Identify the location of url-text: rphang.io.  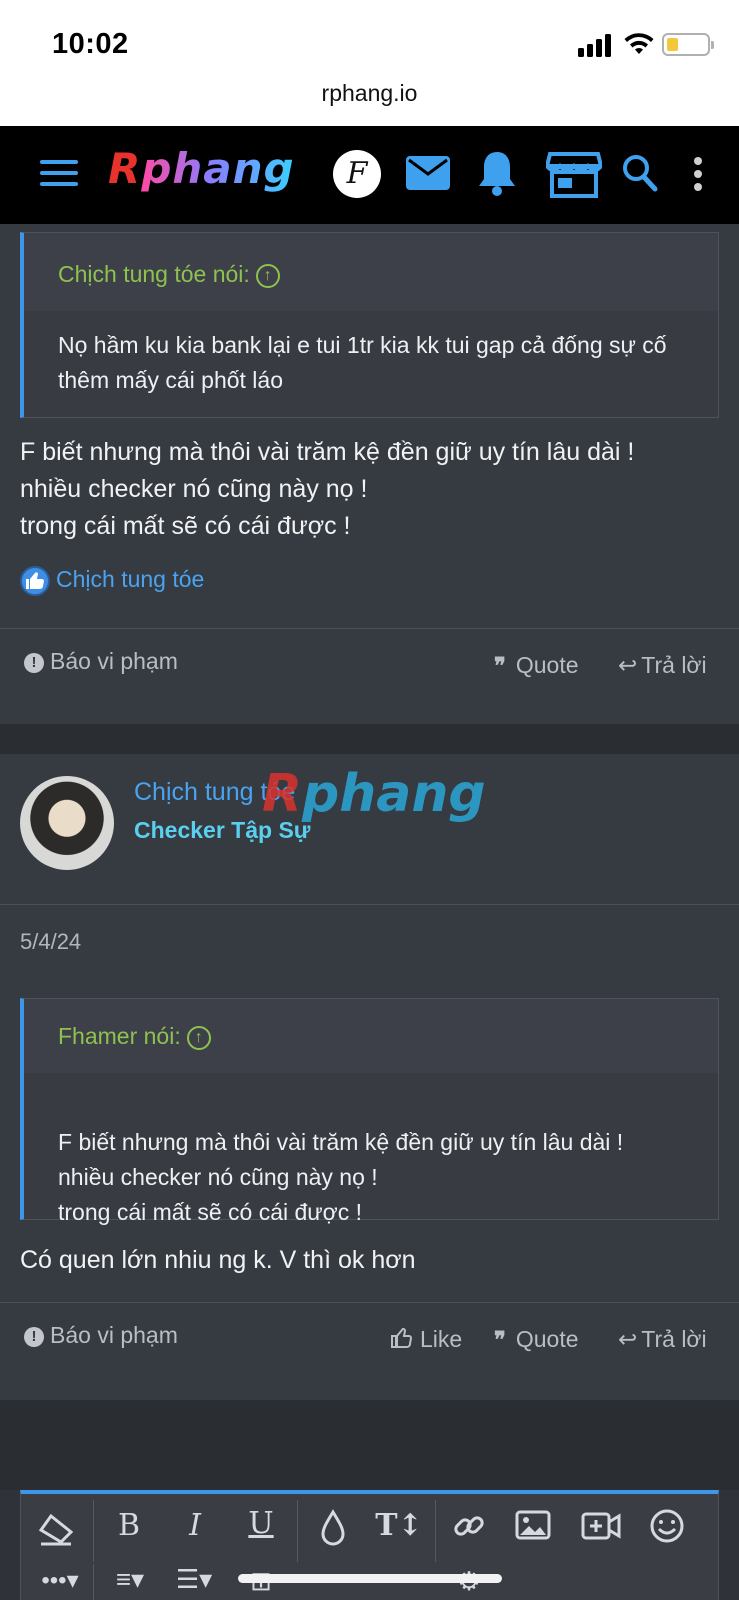
(369, 93).